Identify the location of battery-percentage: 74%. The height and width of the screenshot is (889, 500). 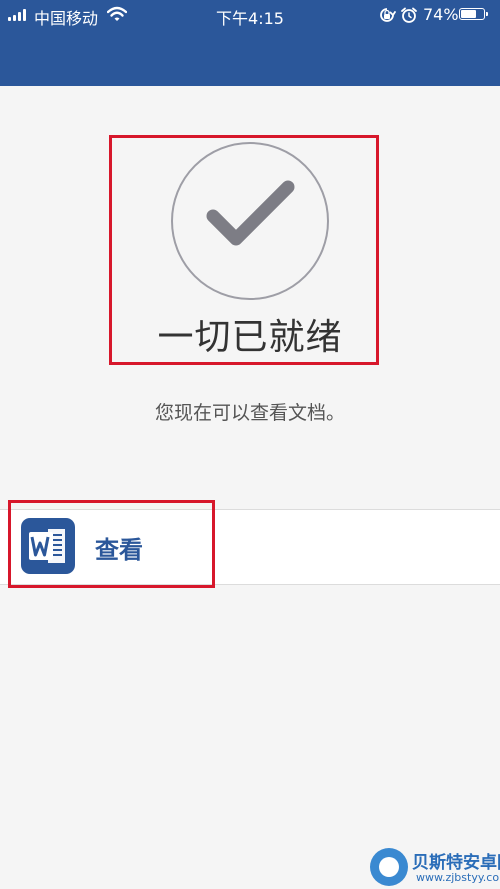
(441, 14).